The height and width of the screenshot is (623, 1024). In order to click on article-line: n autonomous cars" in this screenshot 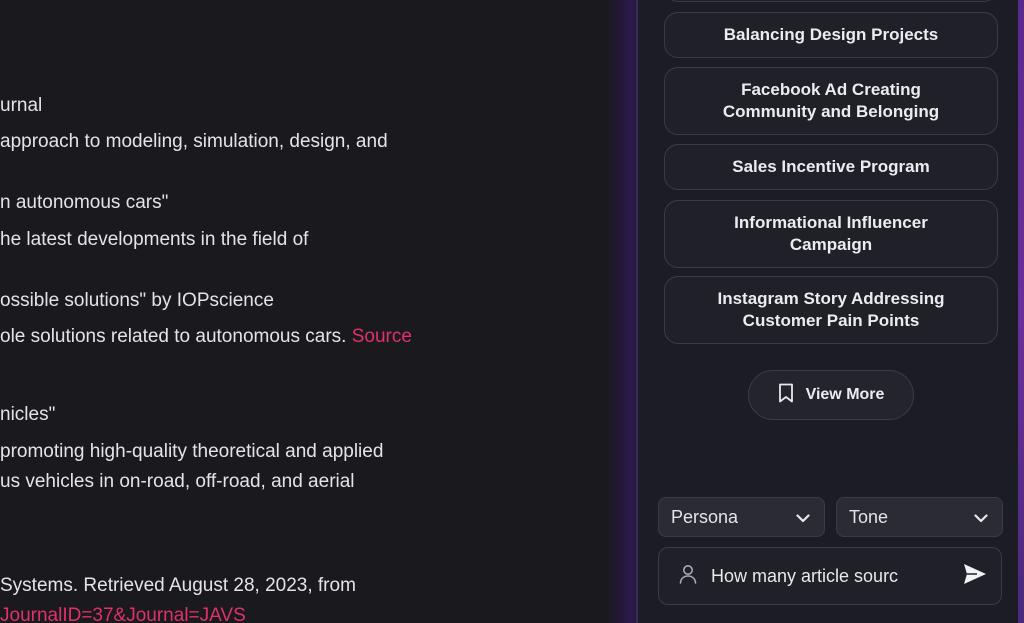, I will do `click(84, 202)`.